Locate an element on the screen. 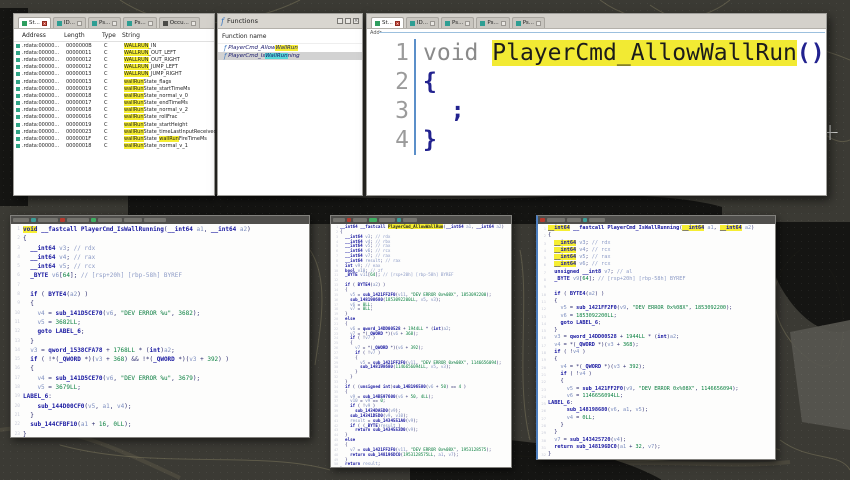  code-line: 26 sub_148198680(v6, a1, v5); is located at coordinates (657, 410).